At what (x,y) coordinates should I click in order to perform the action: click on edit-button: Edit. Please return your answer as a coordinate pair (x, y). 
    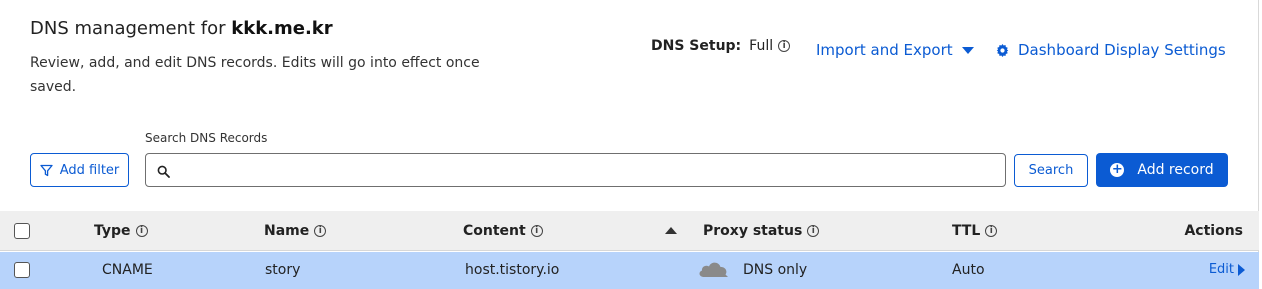
    Looking at the image, I should click on (1227, 269).